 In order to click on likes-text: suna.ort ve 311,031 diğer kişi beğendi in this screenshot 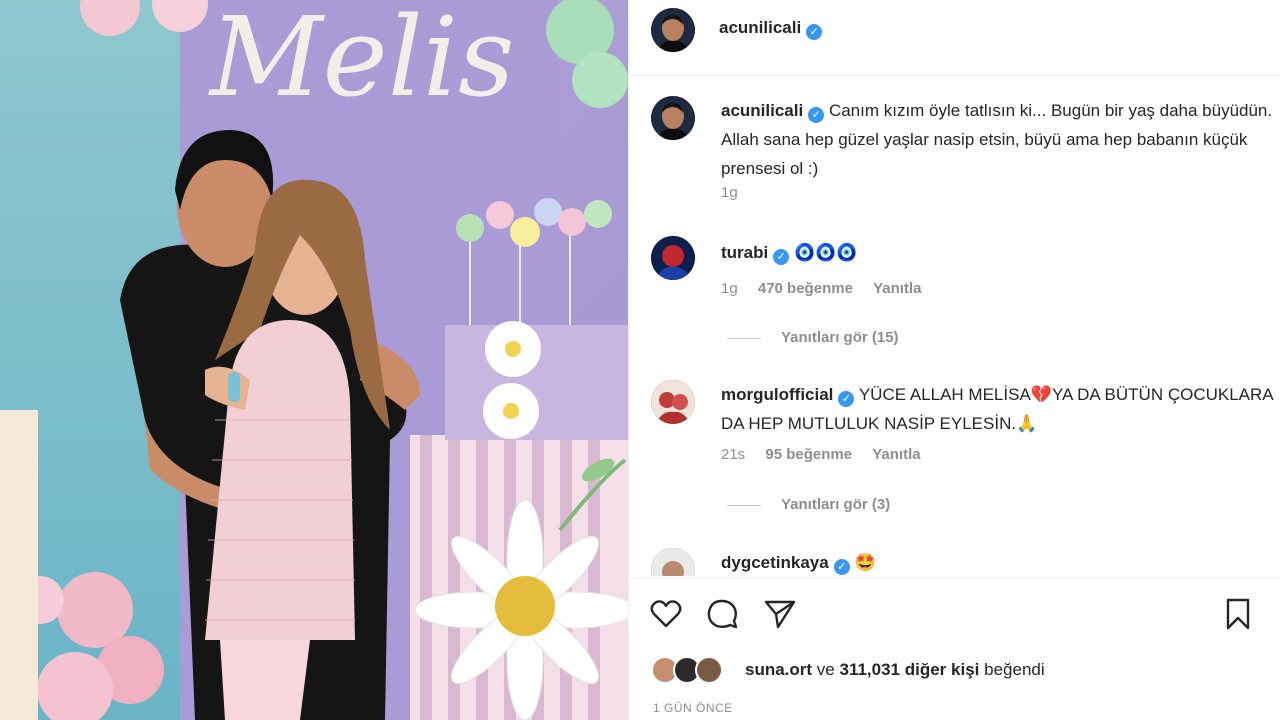, I will do `click(895, 670)`.